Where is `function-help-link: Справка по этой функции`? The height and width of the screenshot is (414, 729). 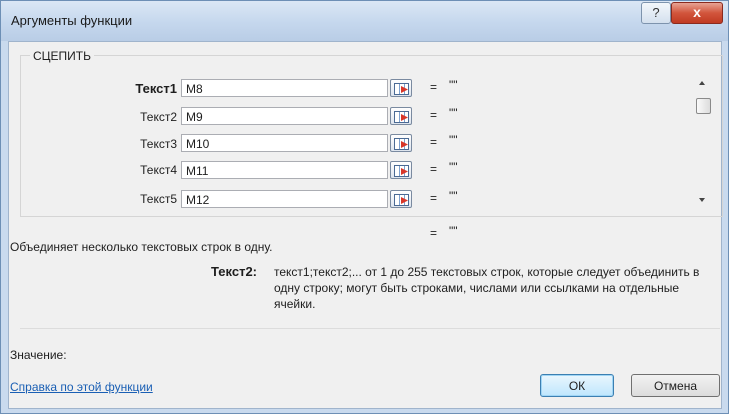
function-help-link: Справка по этой функции is located at coordinates (81, 387).